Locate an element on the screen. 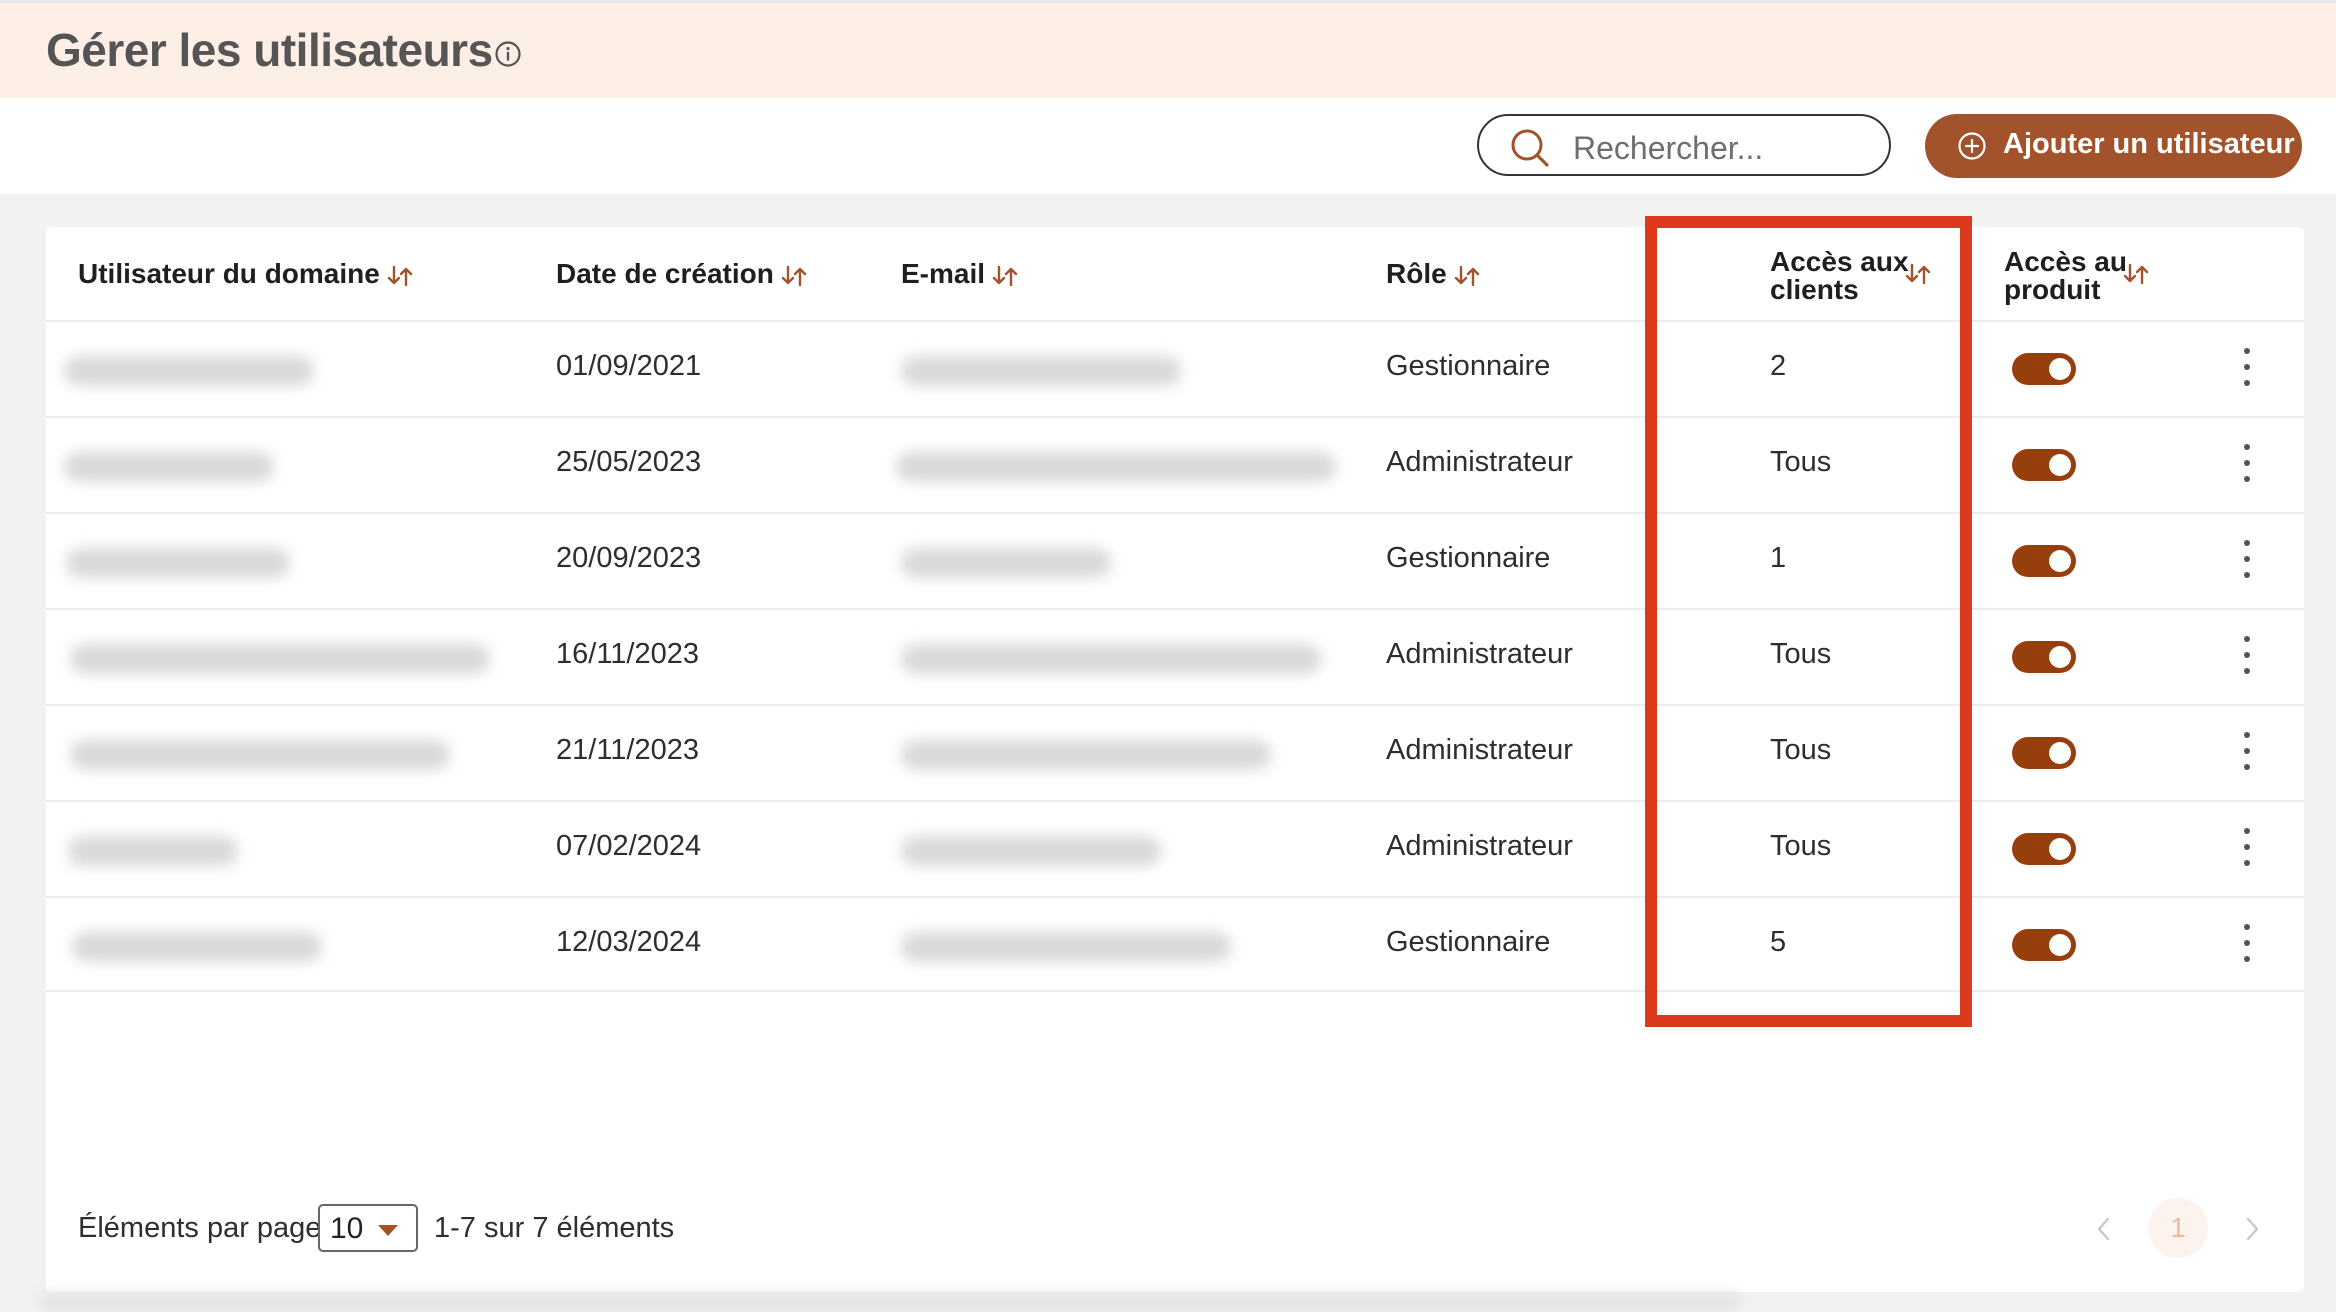 The height and width of the screenshot is (1312, 2336). created-date: 25/05/2023 is located at coordinates (629, 462).